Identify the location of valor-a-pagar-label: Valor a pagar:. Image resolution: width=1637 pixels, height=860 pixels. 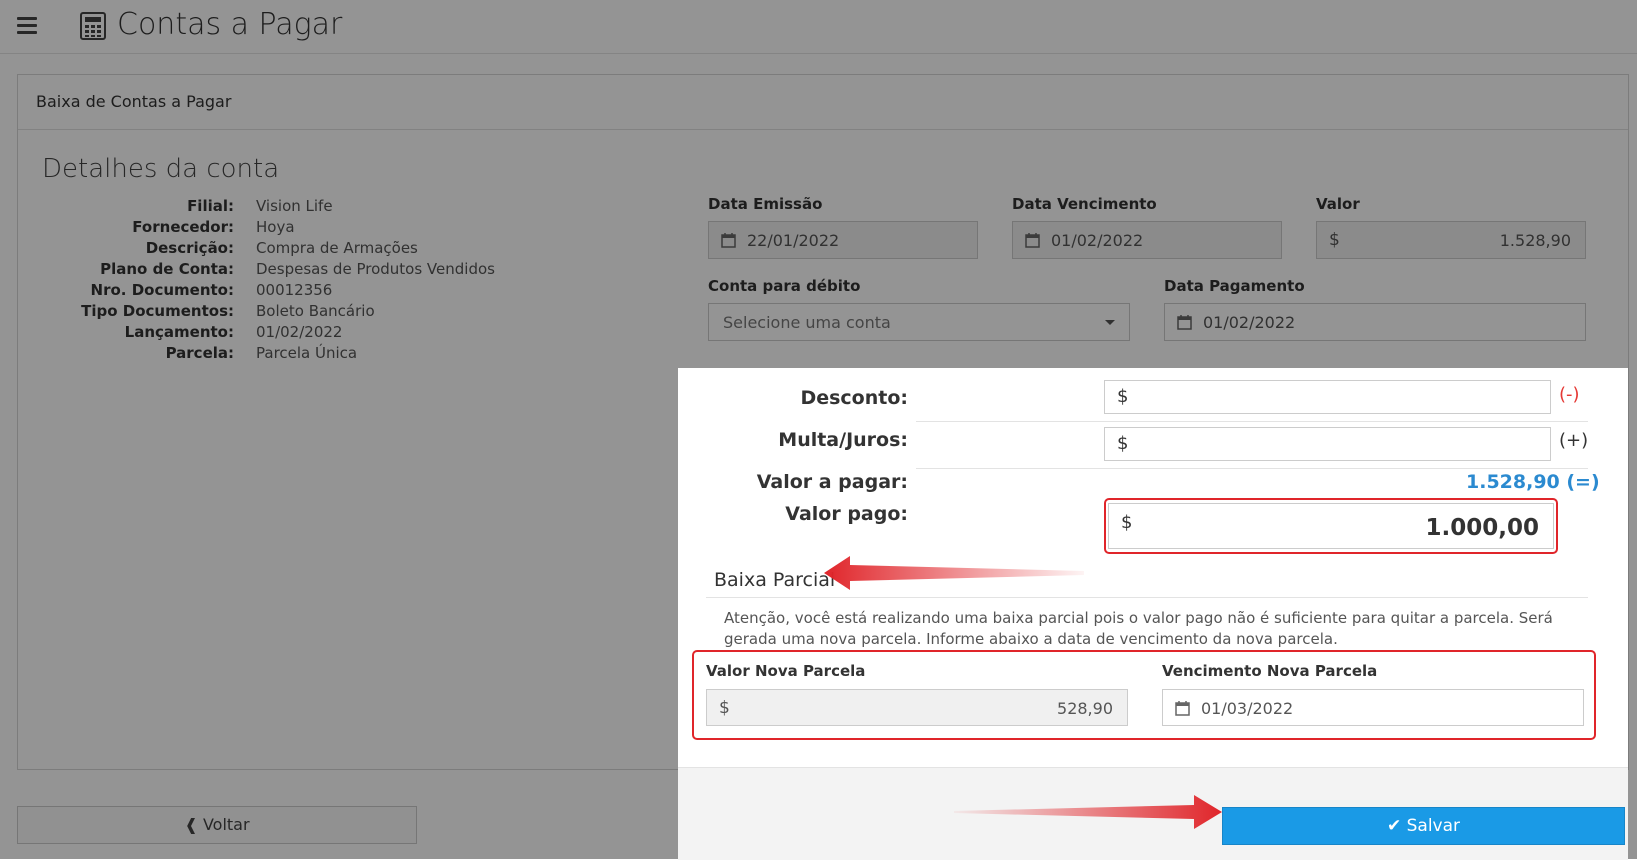
(832, 482).